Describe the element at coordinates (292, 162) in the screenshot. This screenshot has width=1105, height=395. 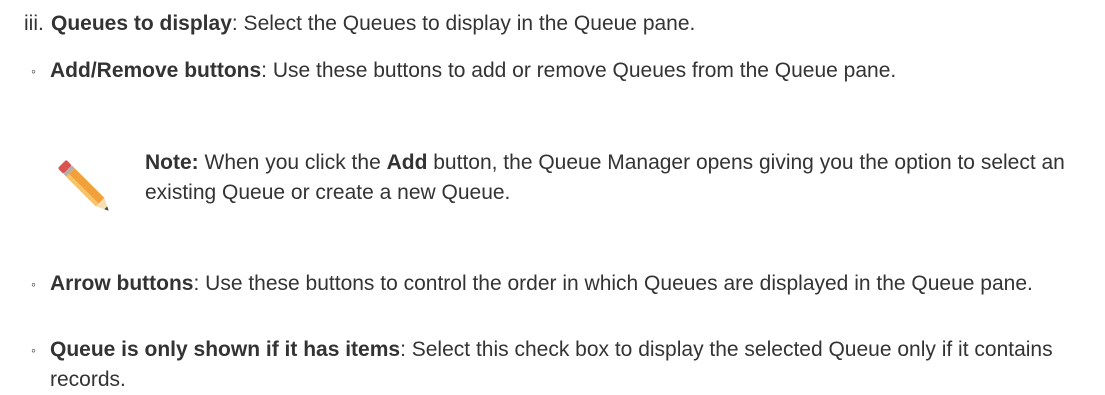
I see `note-text-before: When you click the` at that location.